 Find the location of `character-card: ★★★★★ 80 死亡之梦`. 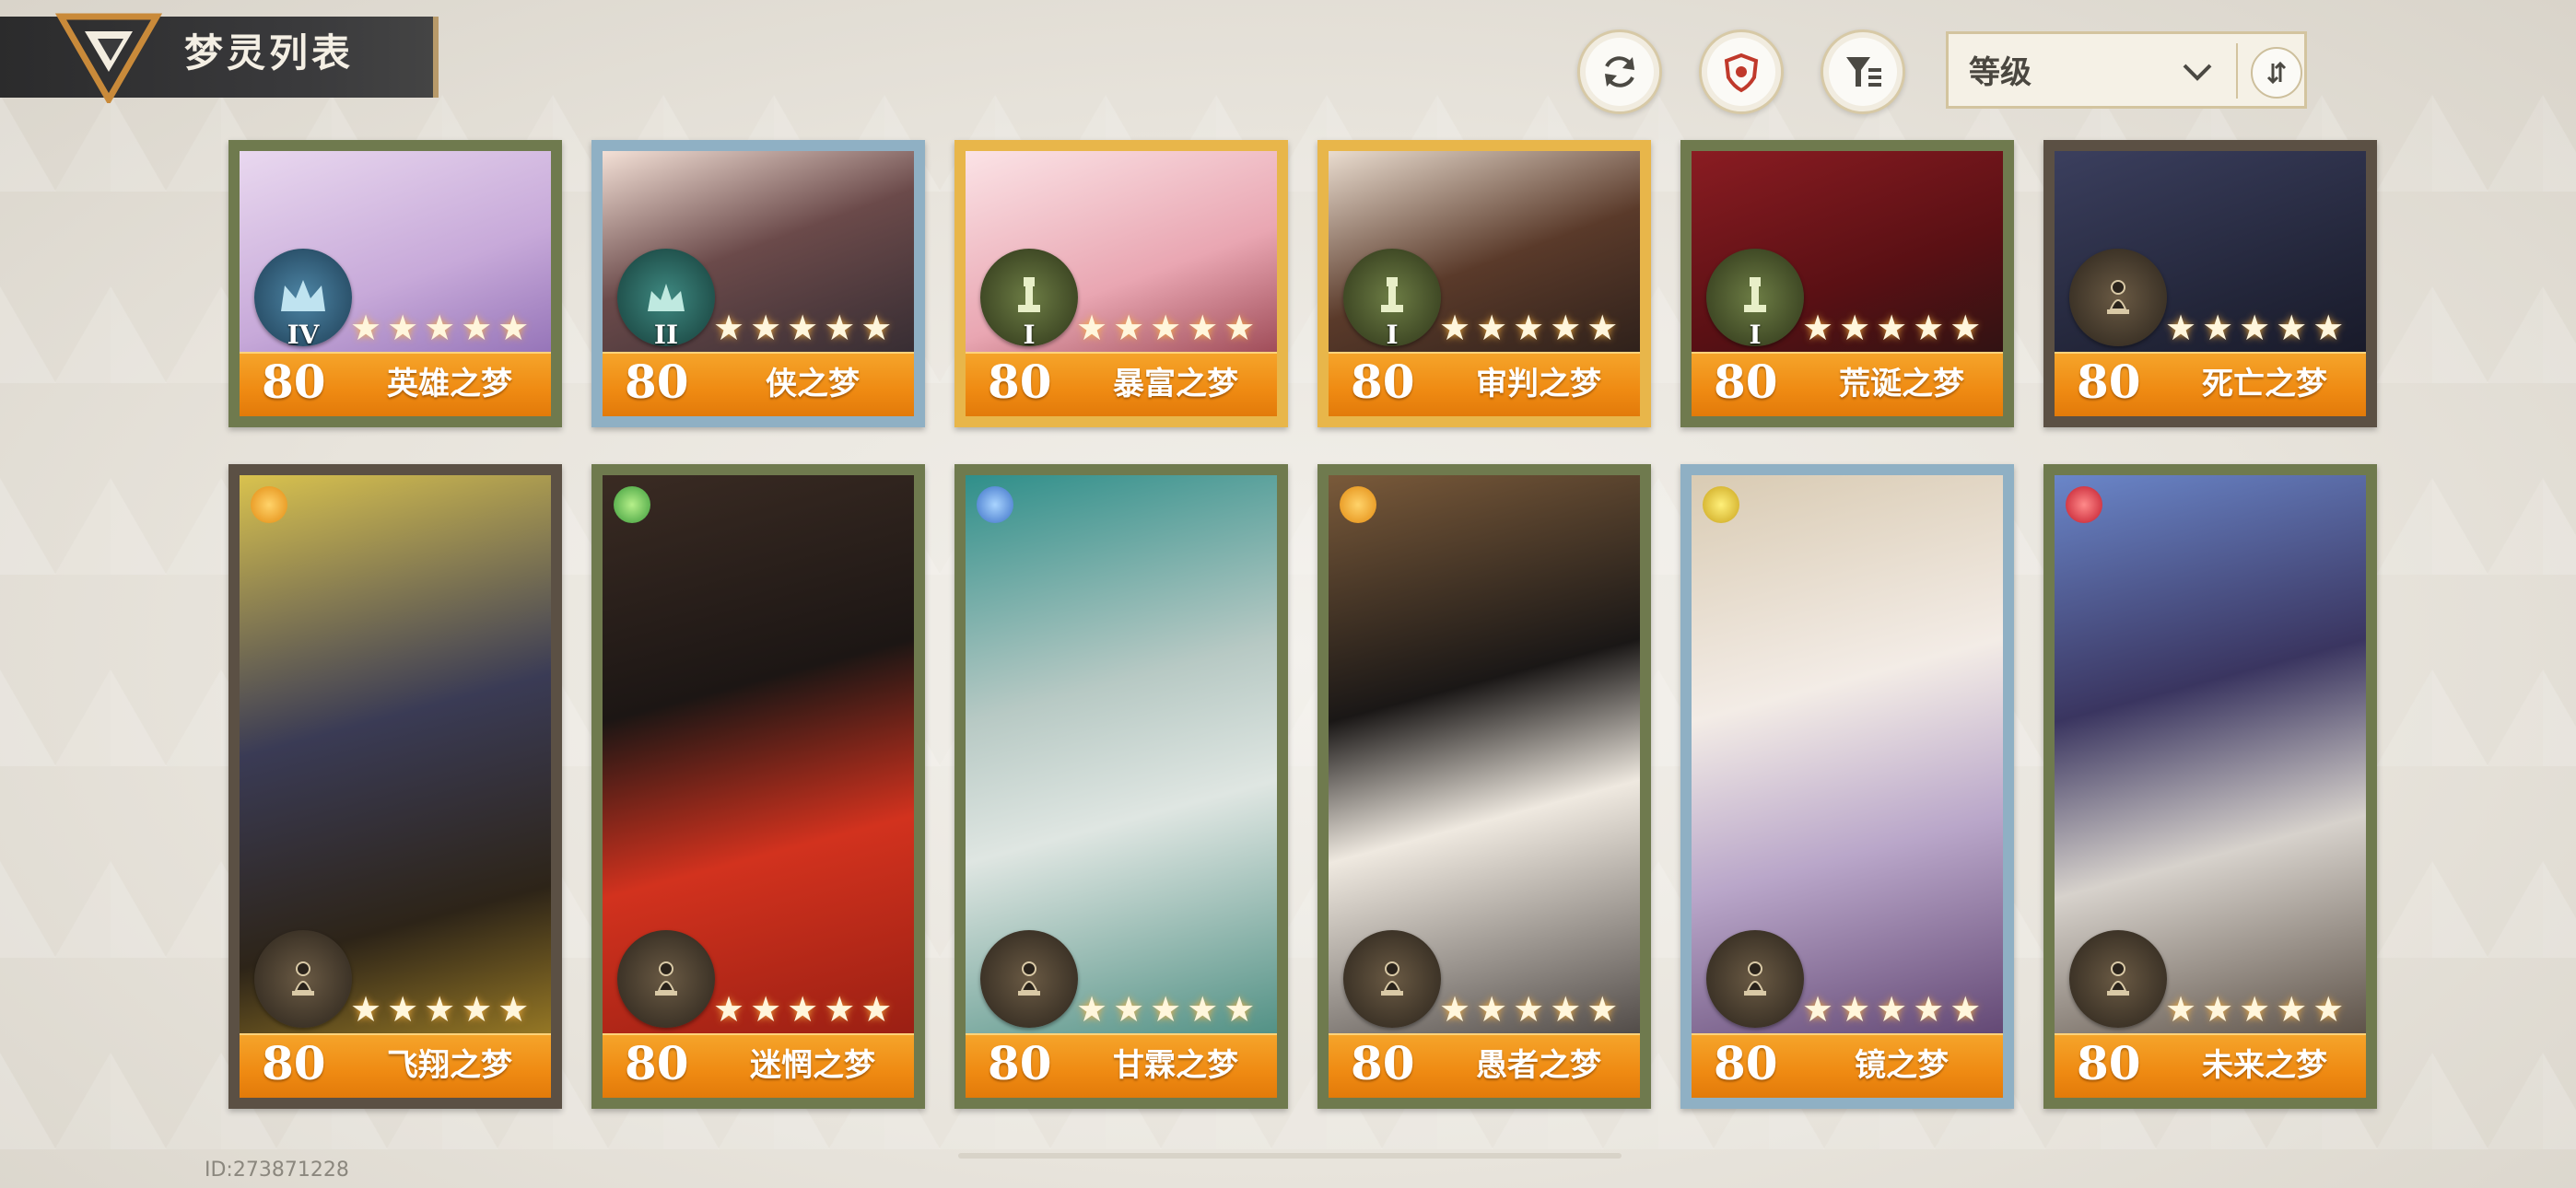

character-card: ★★★★★ 80 死亡之梦 is located at coordinates (2210, 283).